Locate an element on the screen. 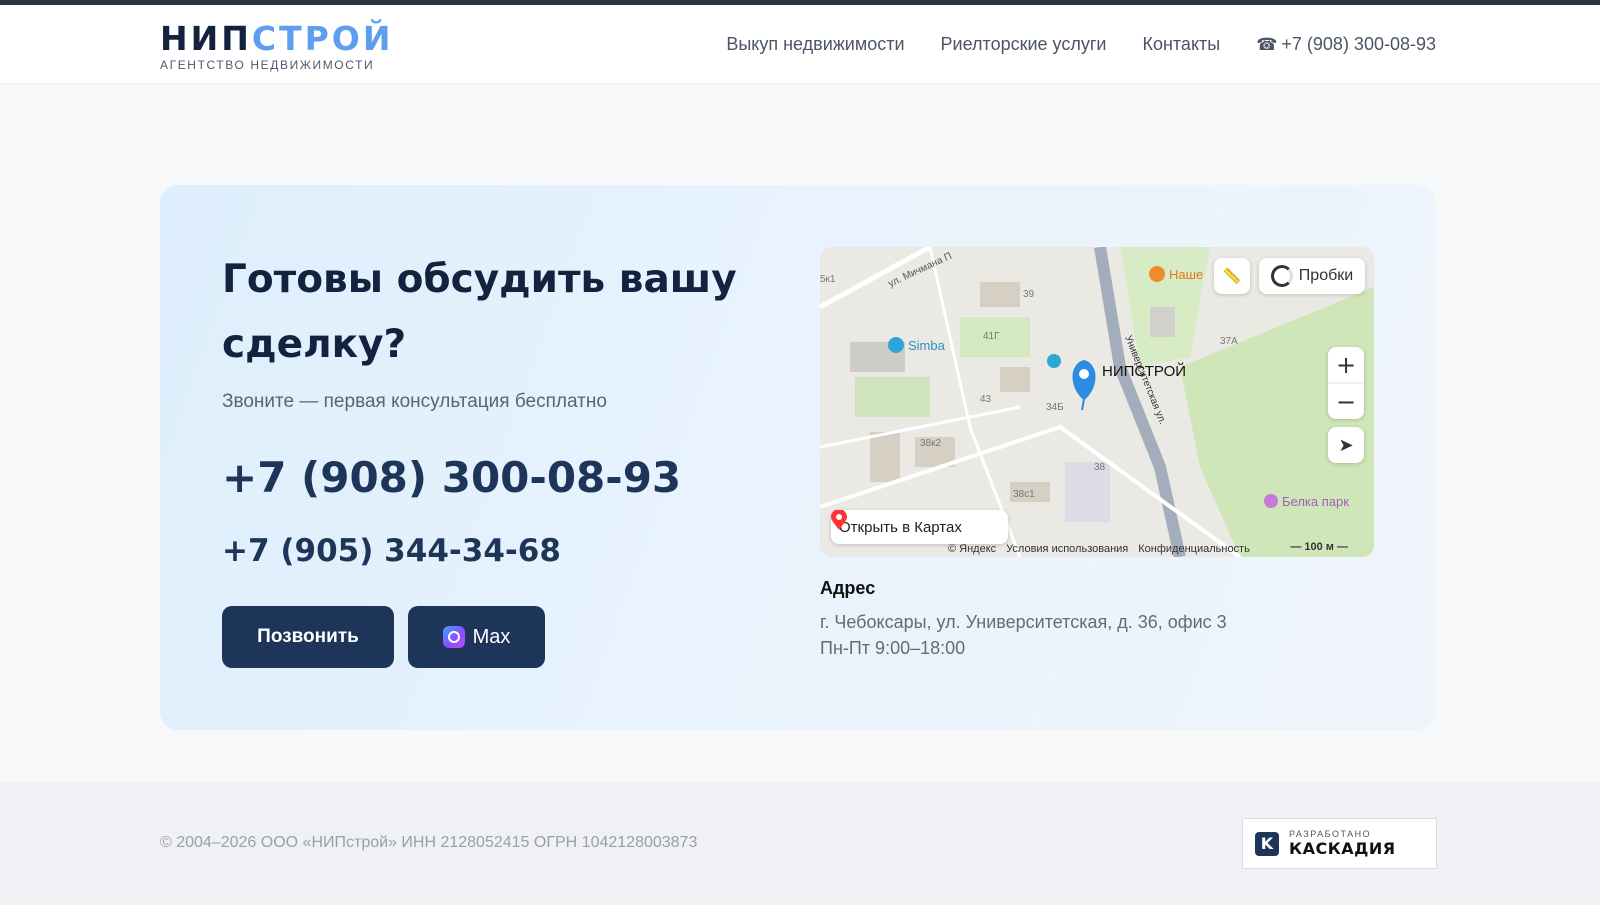  building-number: 39 is located at coordinates (1029, 294).